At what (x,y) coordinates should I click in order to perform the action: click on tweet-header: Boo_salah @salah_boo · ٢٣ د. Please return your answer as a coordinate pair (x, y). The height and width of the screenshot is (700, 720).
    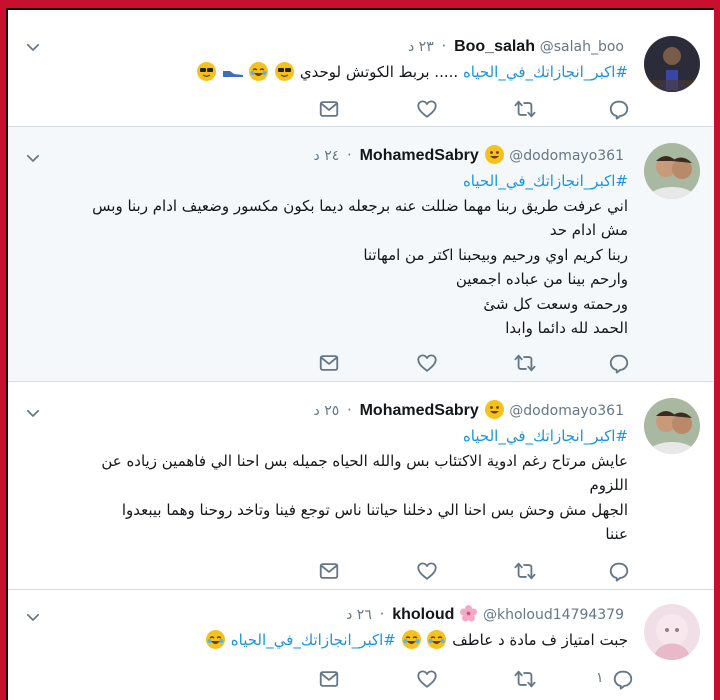
    Looking at the image, I should click on (518, 46).